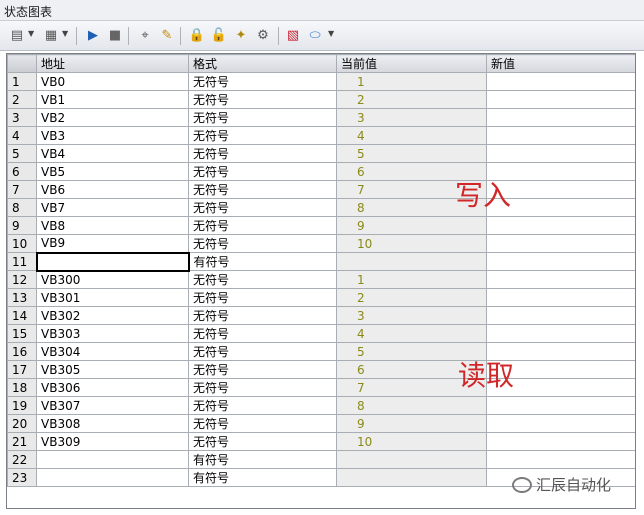 Image resolution: width=644 pixels, height=515 pixels. What do you see at coordinates (331, 33) in the screenshot?
I see `tag-dropdown-icon: ▼` at bounding box center [331, 33].